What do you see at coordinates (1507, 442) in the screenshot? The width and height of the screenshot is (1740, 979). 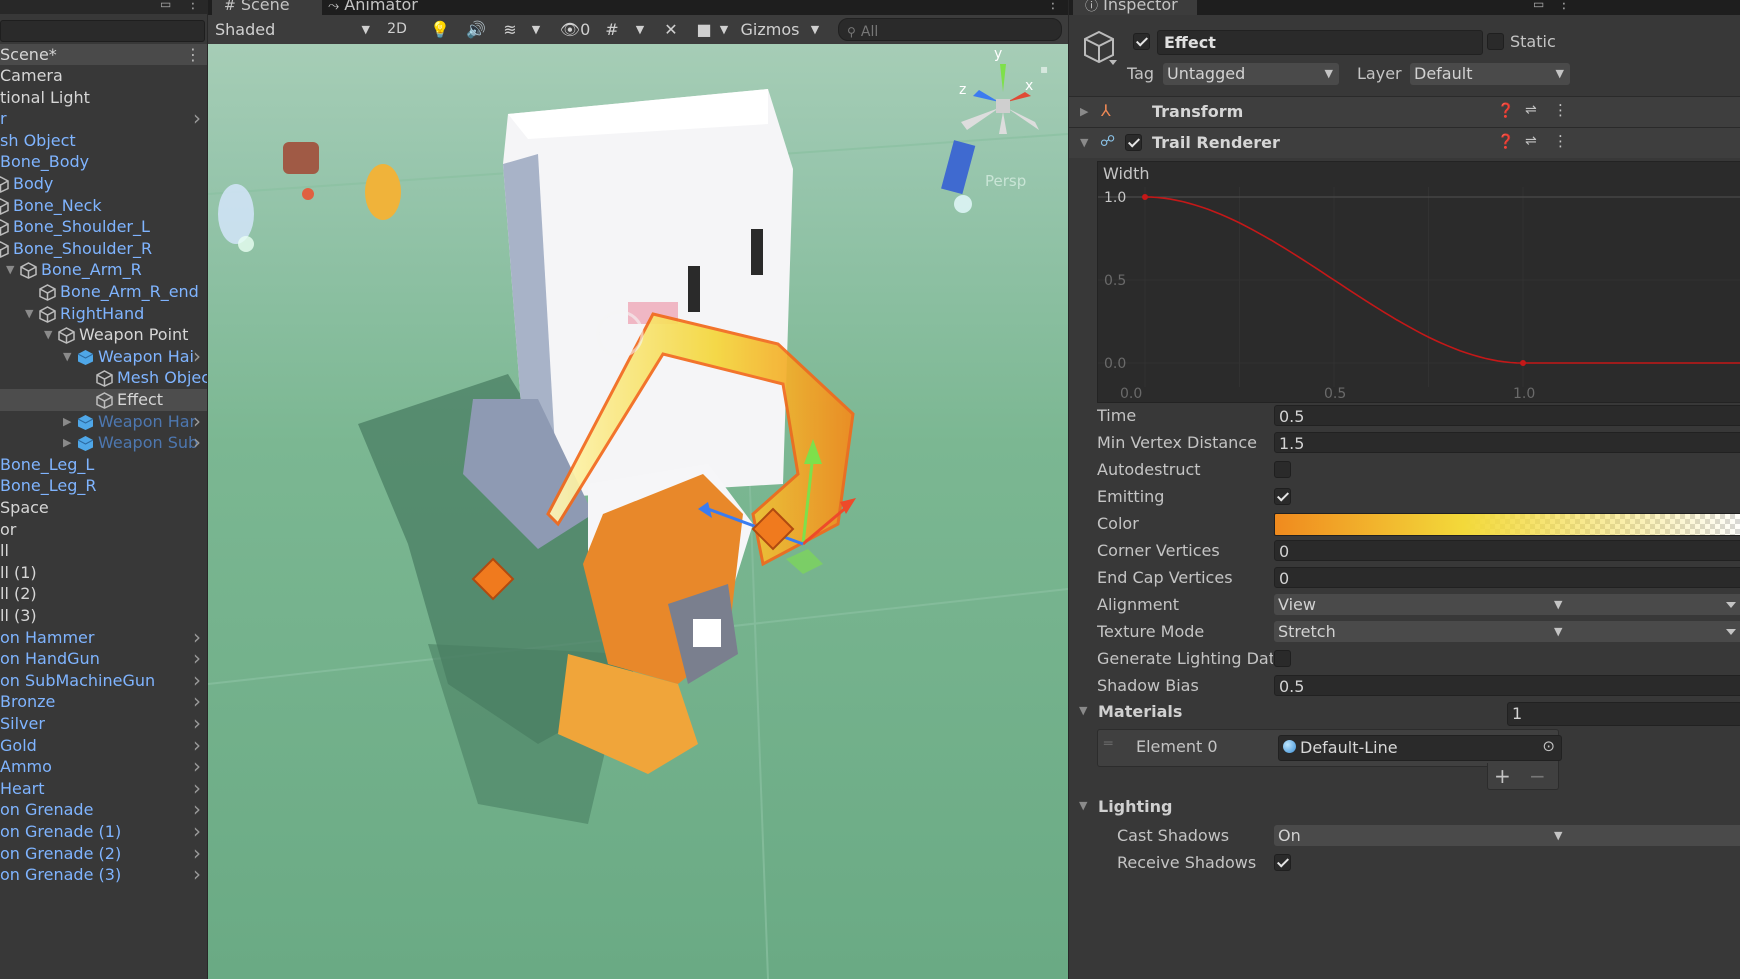 I see `field-input: 1.5` at bounding box center [1507, 442].